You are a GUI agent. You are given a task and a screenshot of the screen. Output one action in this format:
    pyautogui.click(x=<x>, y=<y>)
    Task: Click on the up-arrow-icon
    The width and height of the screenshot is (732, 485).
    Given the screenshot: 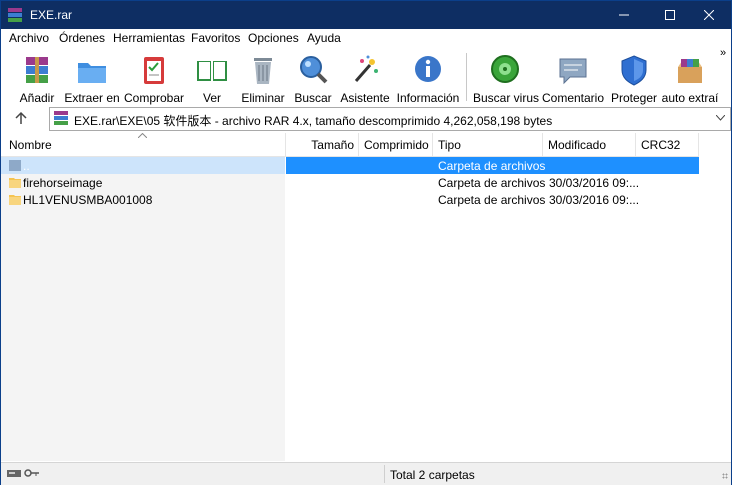 What is the action you would take?
    pyautogui.click(x=21, y=118)
    